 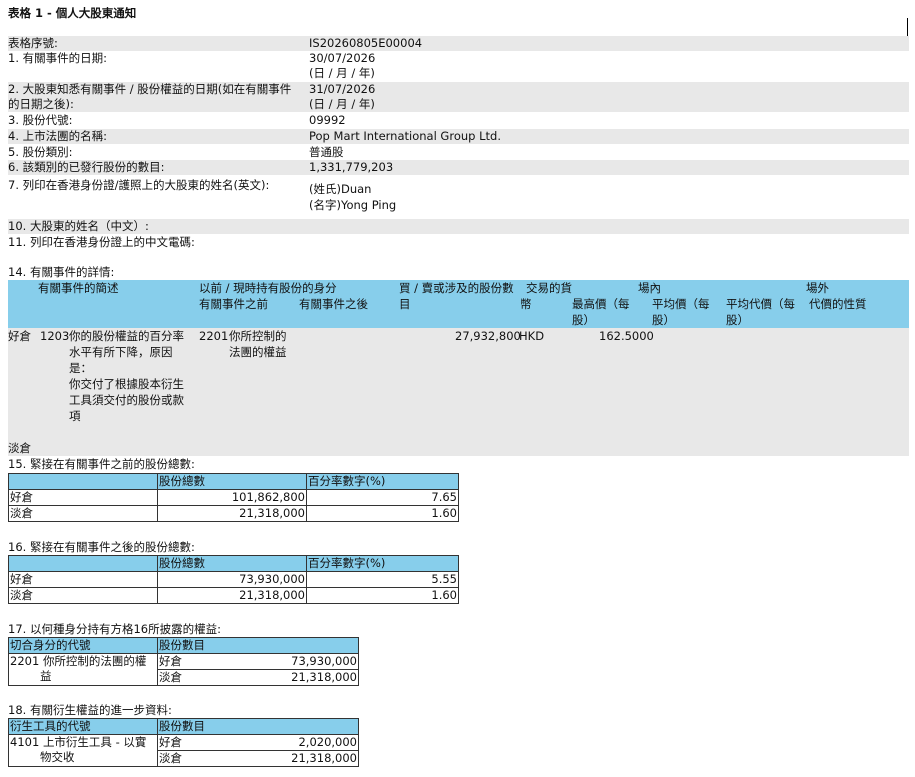 What do you see at coordinates (121, 352) in the screenshot?
I see `row-event-desc-2: 水平有所下降，原因` at bounding box center [121, 352].